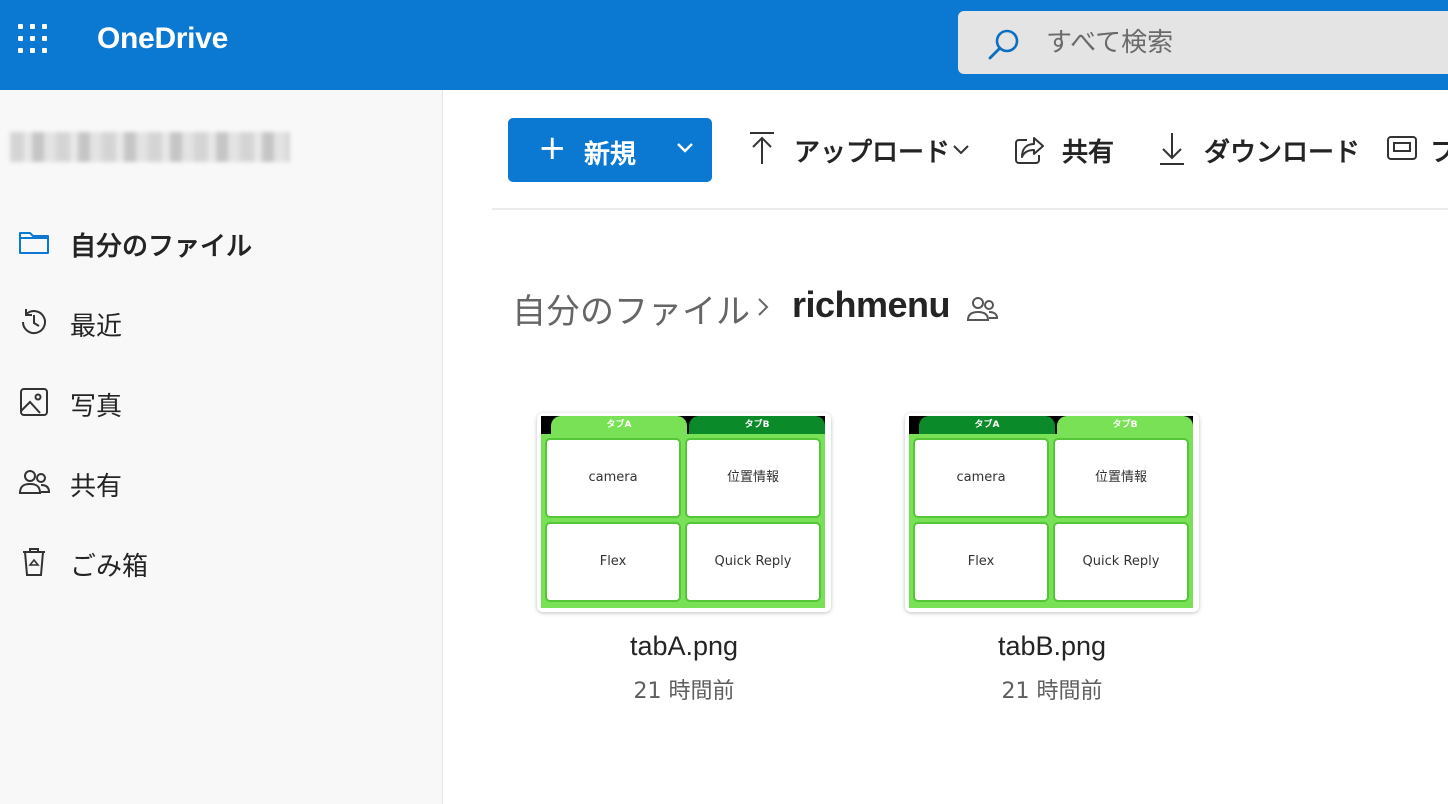  Describe the element at coordinates (684, 646) in the screenshot. I see `file-name: tabA.png` at that location.